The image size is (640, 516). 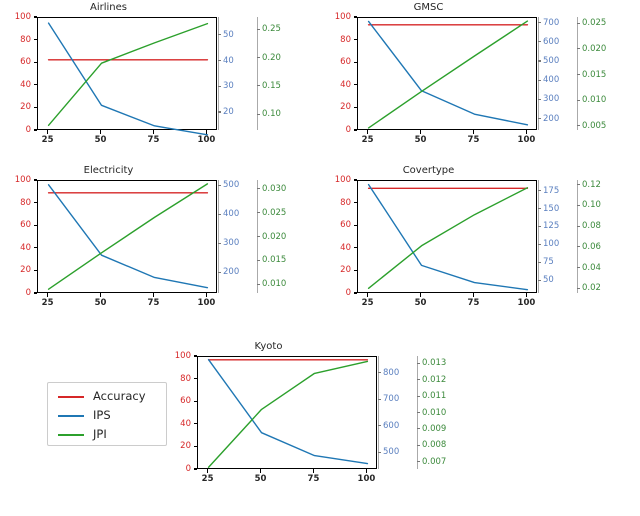 What do you see at coordinates (228, 60) in the screenshot?
I see `ips-axis-tick-label: 40` at bounding box center [228, 60].